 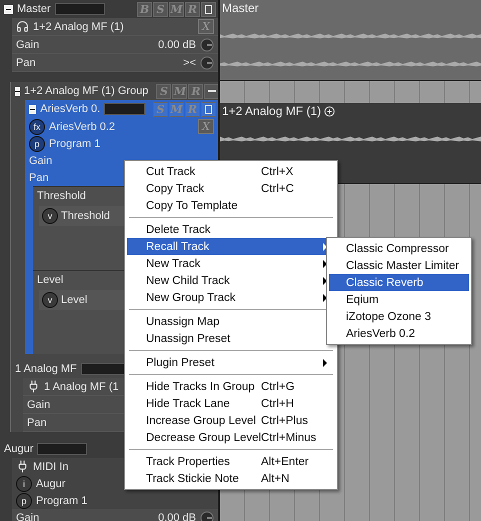 What do you see at coordinates (86, 91) in the screenshot?
I see `track-title: 1+2 Analog MF (1) Group` at bounding box center [86, 91].